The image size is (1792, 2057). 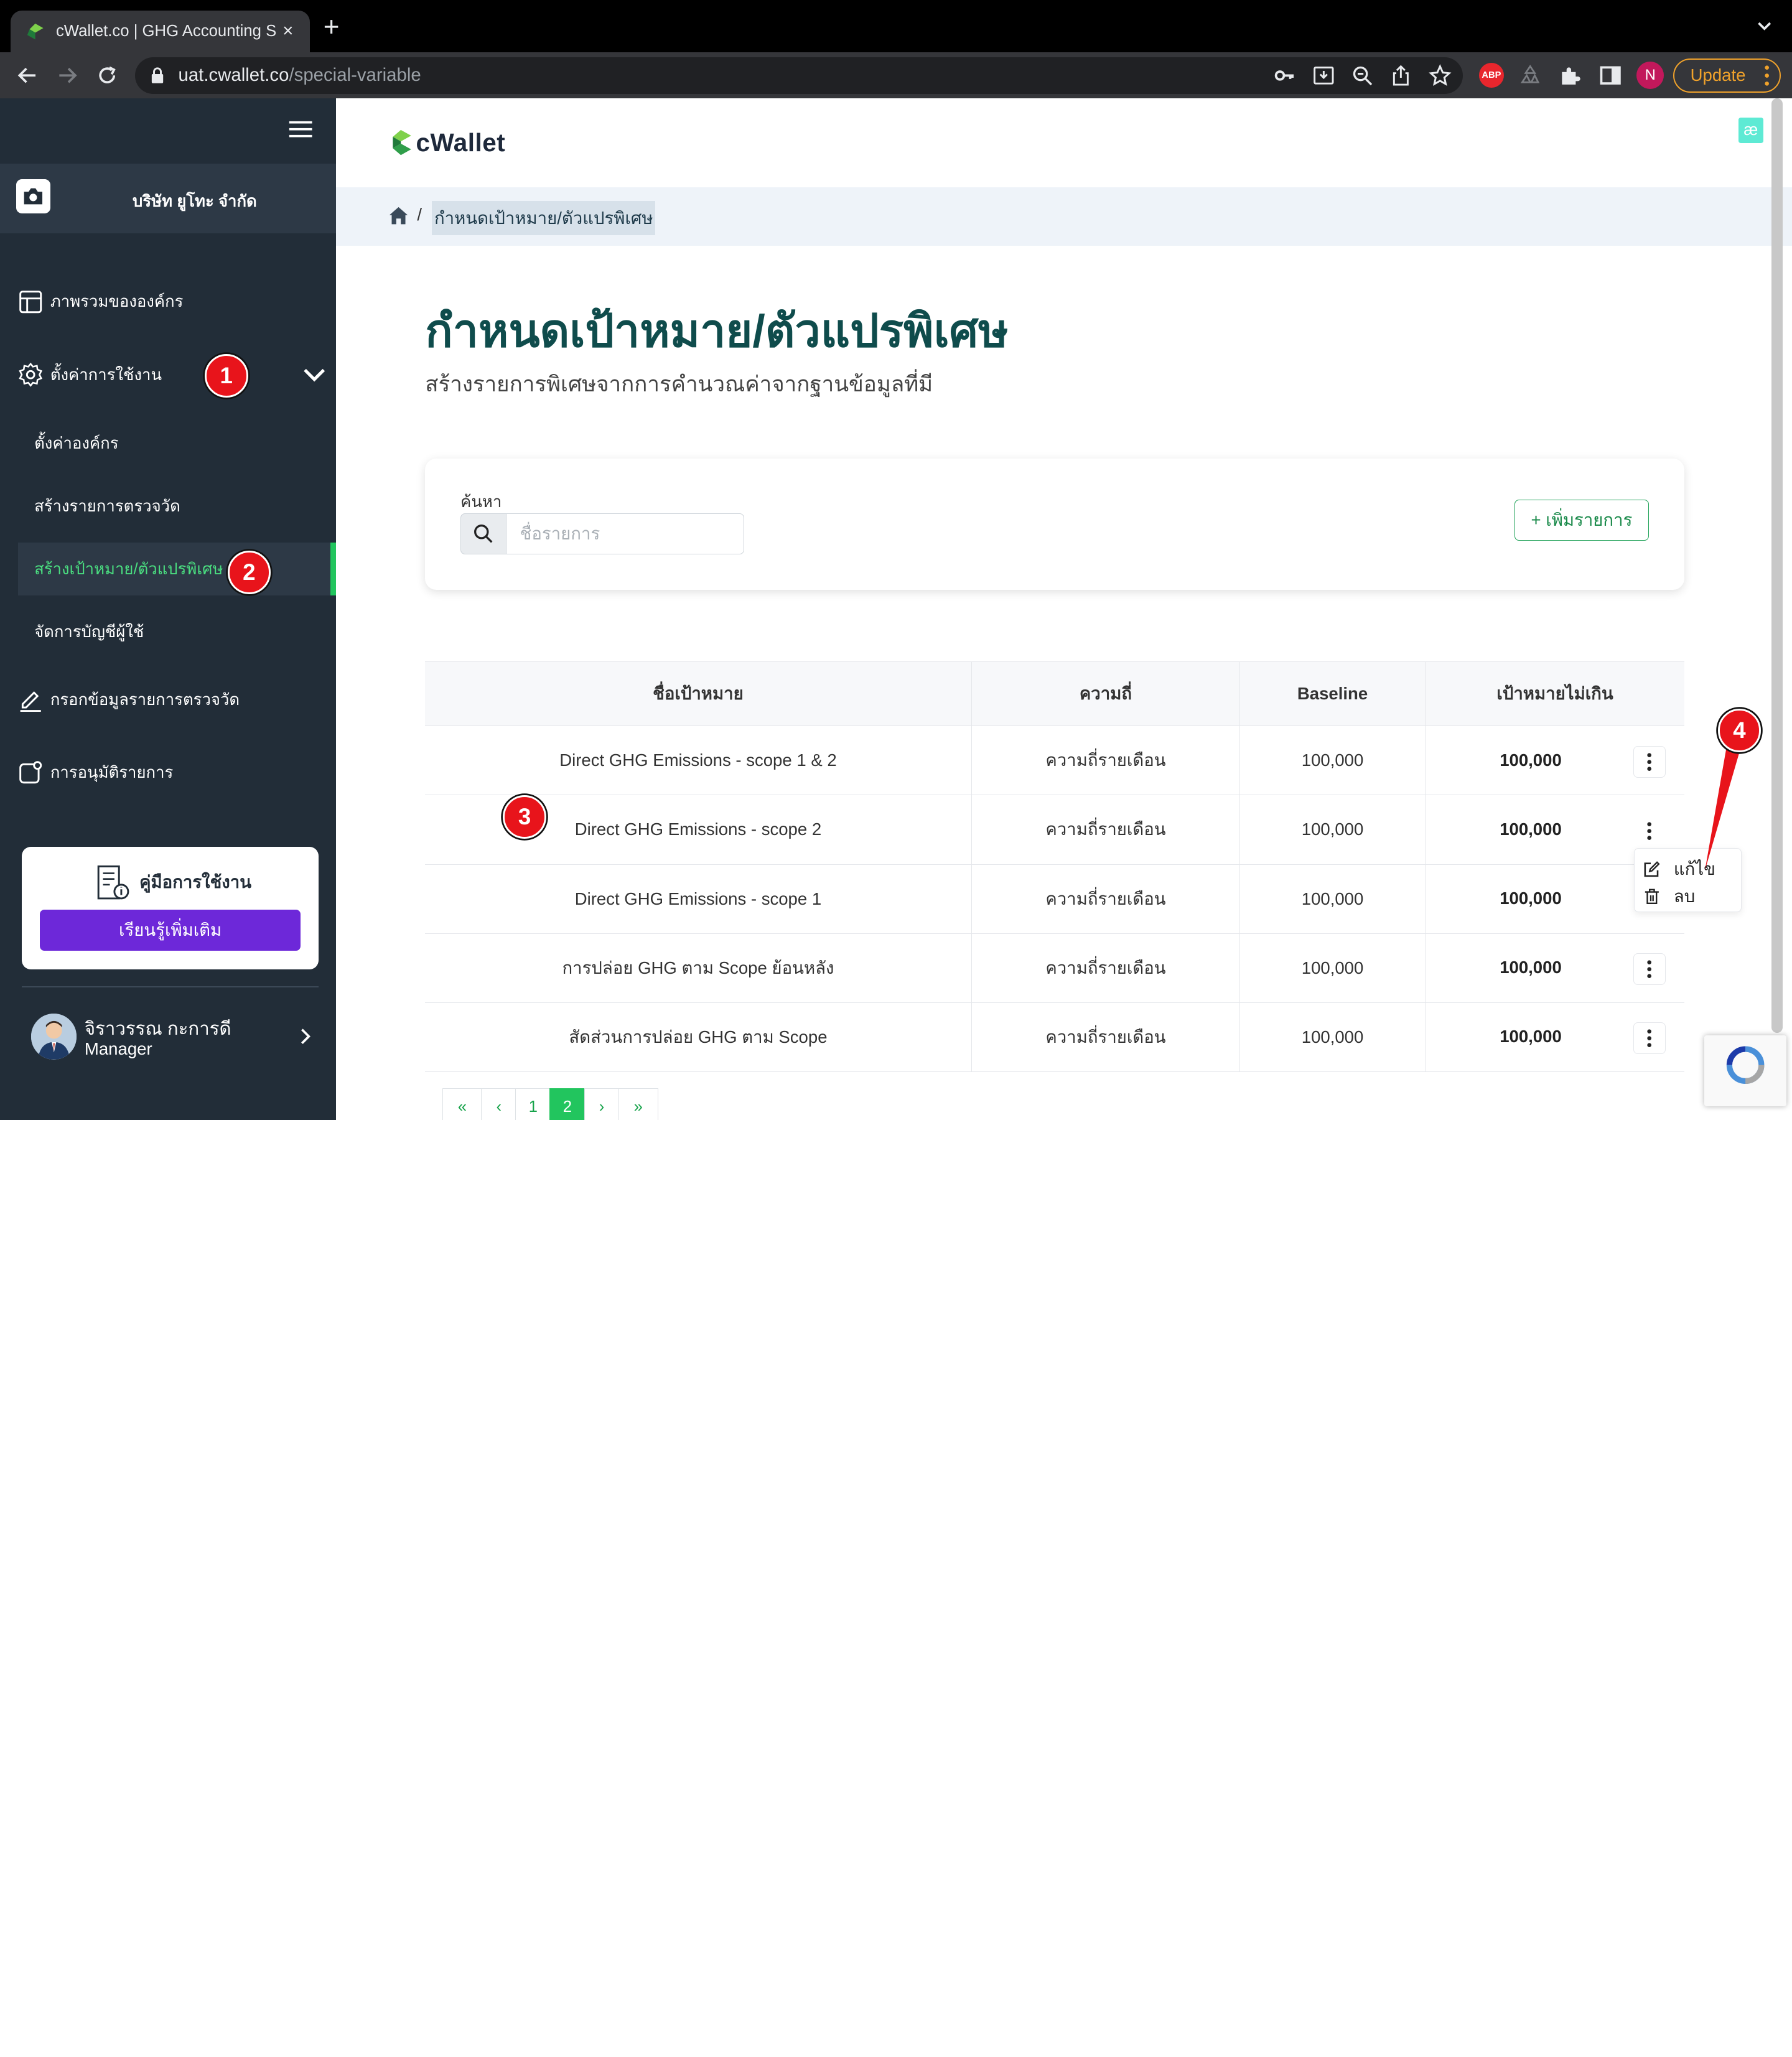 What do you see at coordinates (1555, 760) in the screenshot?
I see `cell-target: 100,000` at bounding box center [1555, 760].